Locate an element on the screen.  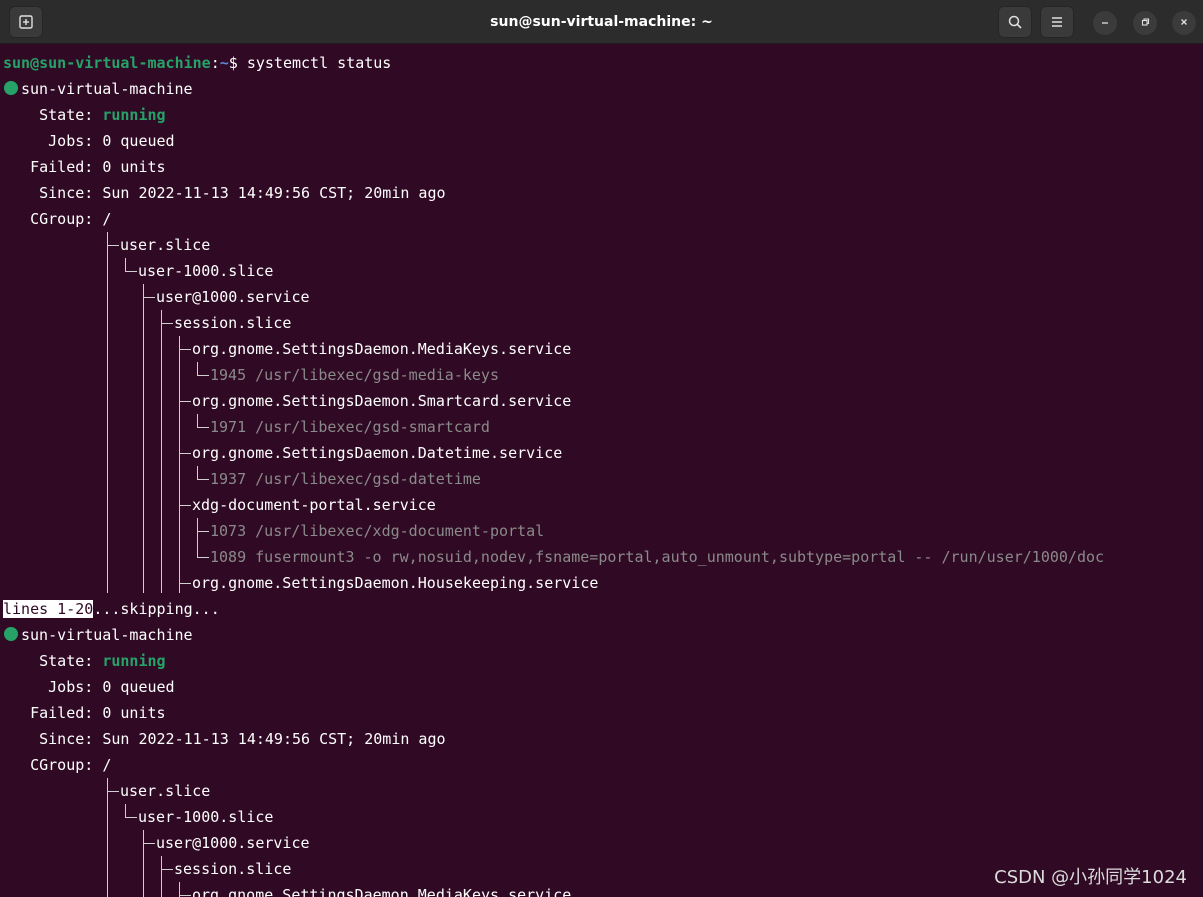
prompt-path: ~ is located at coordinates (224, 63).